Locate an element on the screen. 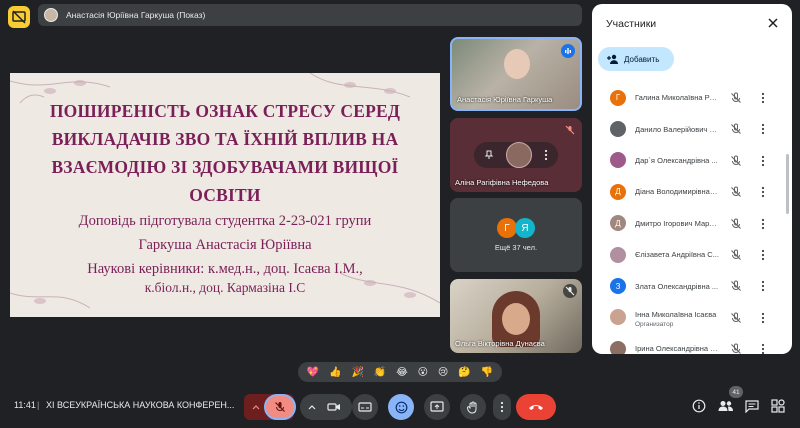  presenting-banner: Анастасія Юріївна Гаркуша (Показ) is located at coordinates (310, 15).